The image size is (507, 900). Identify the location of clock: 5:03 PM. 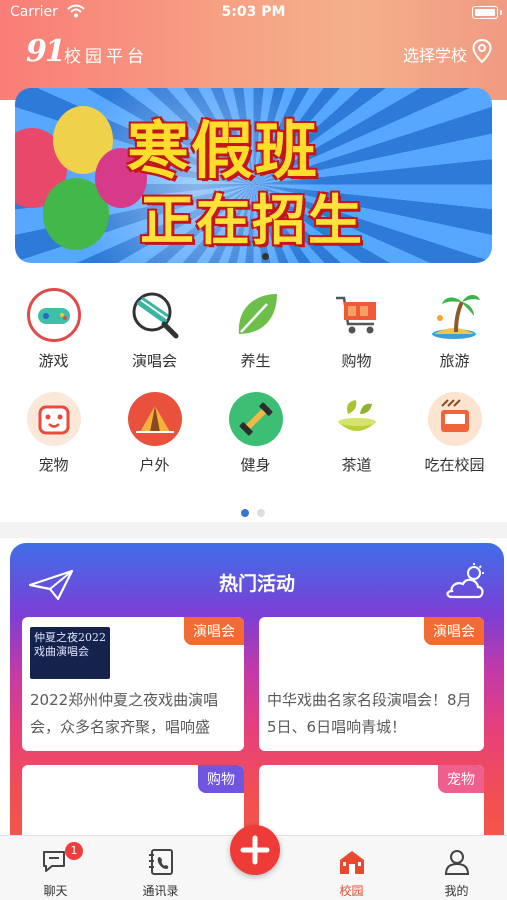
(253, 12).